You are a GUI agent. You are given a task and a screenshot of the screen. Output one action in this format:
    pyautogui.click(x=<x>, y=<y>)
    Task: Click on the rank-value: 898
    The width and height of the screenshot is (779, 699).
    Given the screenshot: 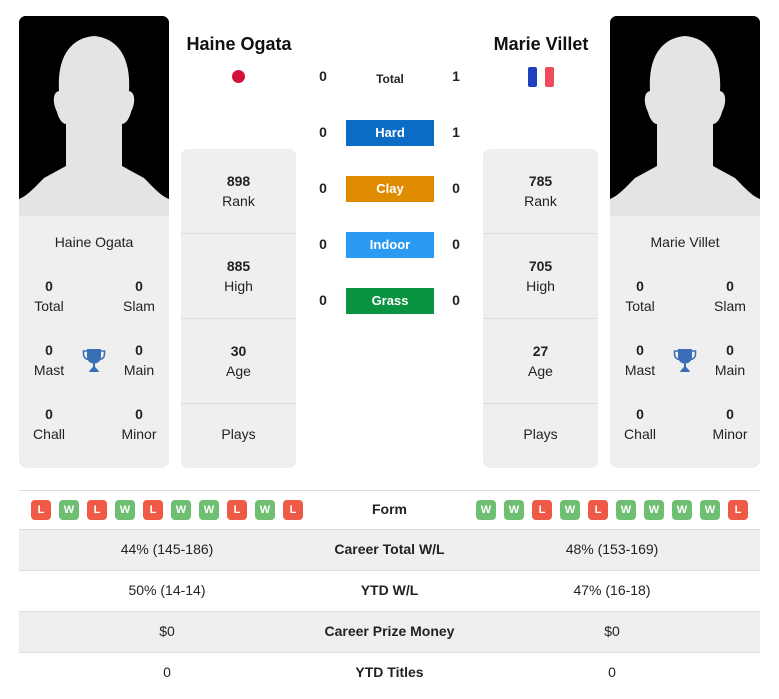 What is the action you would take?
    pyautogui.click(x=238, y=181)
    